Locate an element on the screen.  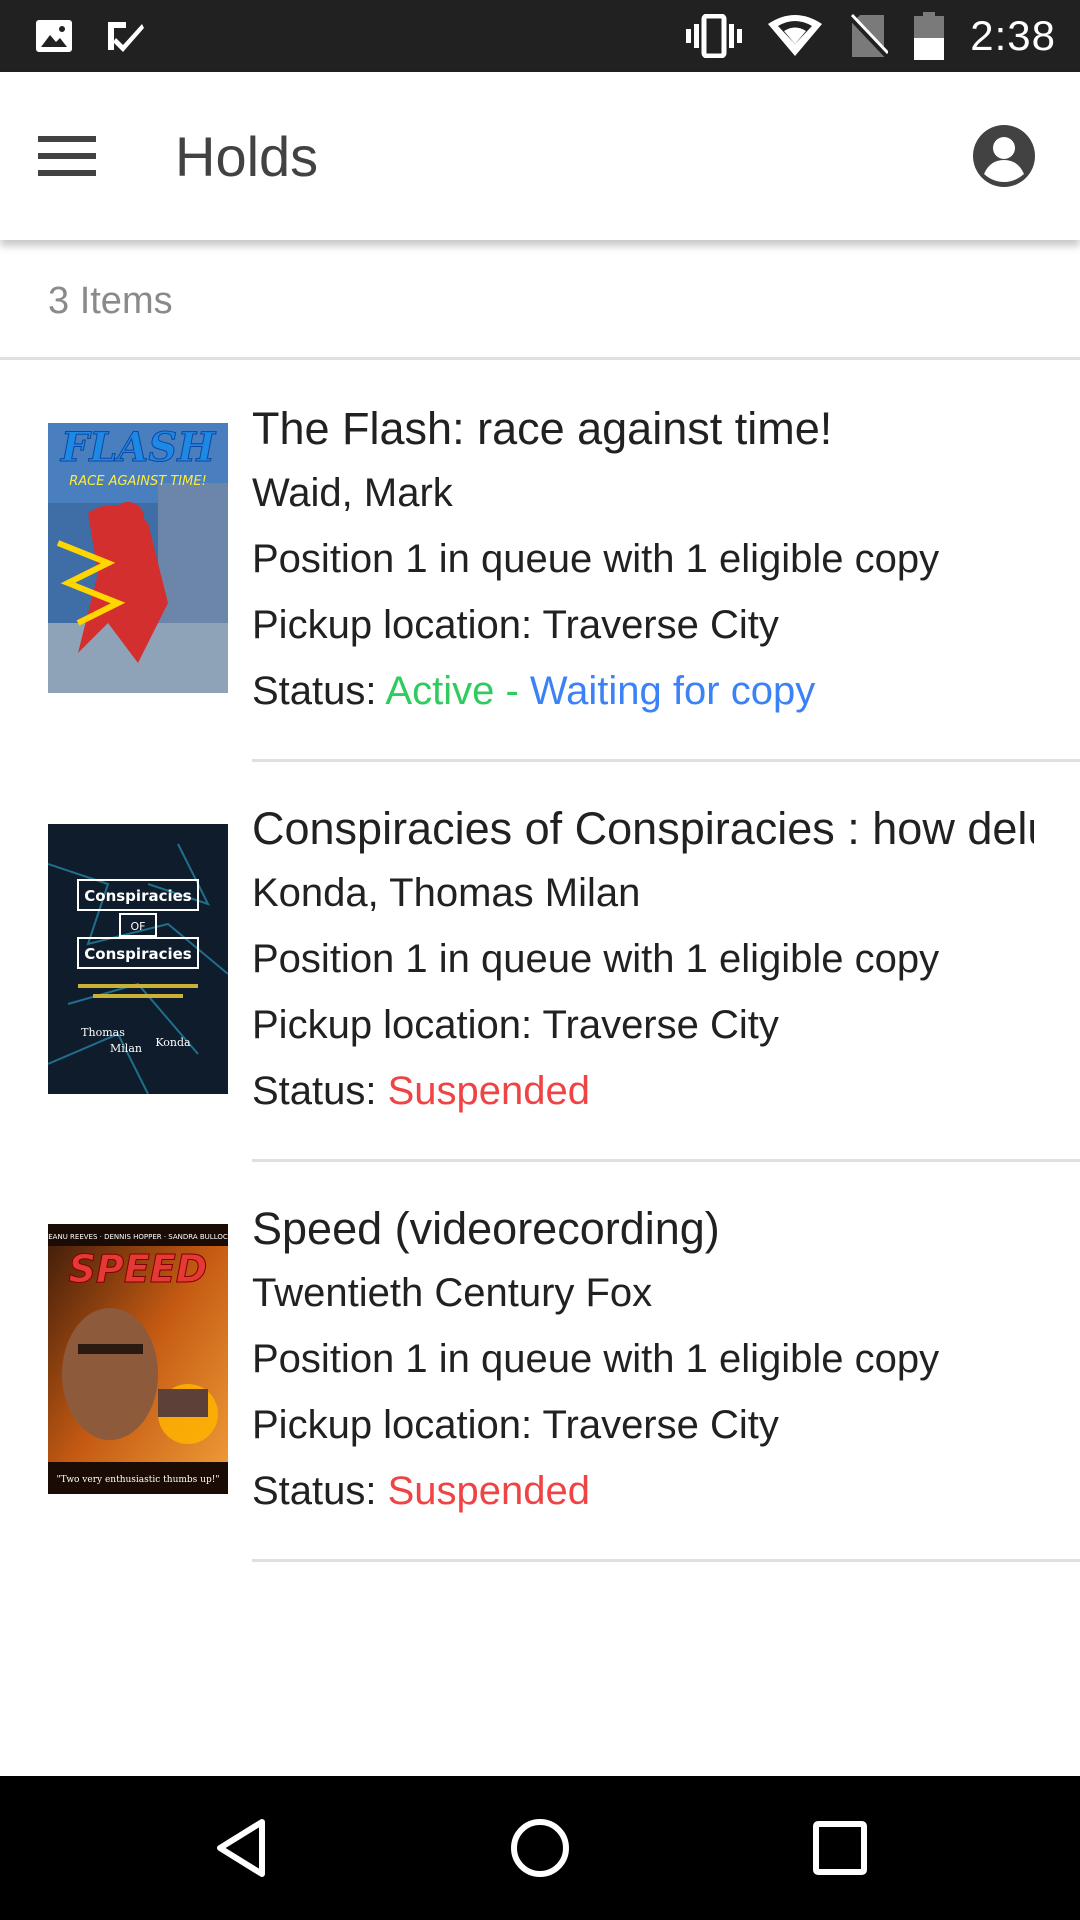
account-circle-icon is located at coordinates (1004, 156).